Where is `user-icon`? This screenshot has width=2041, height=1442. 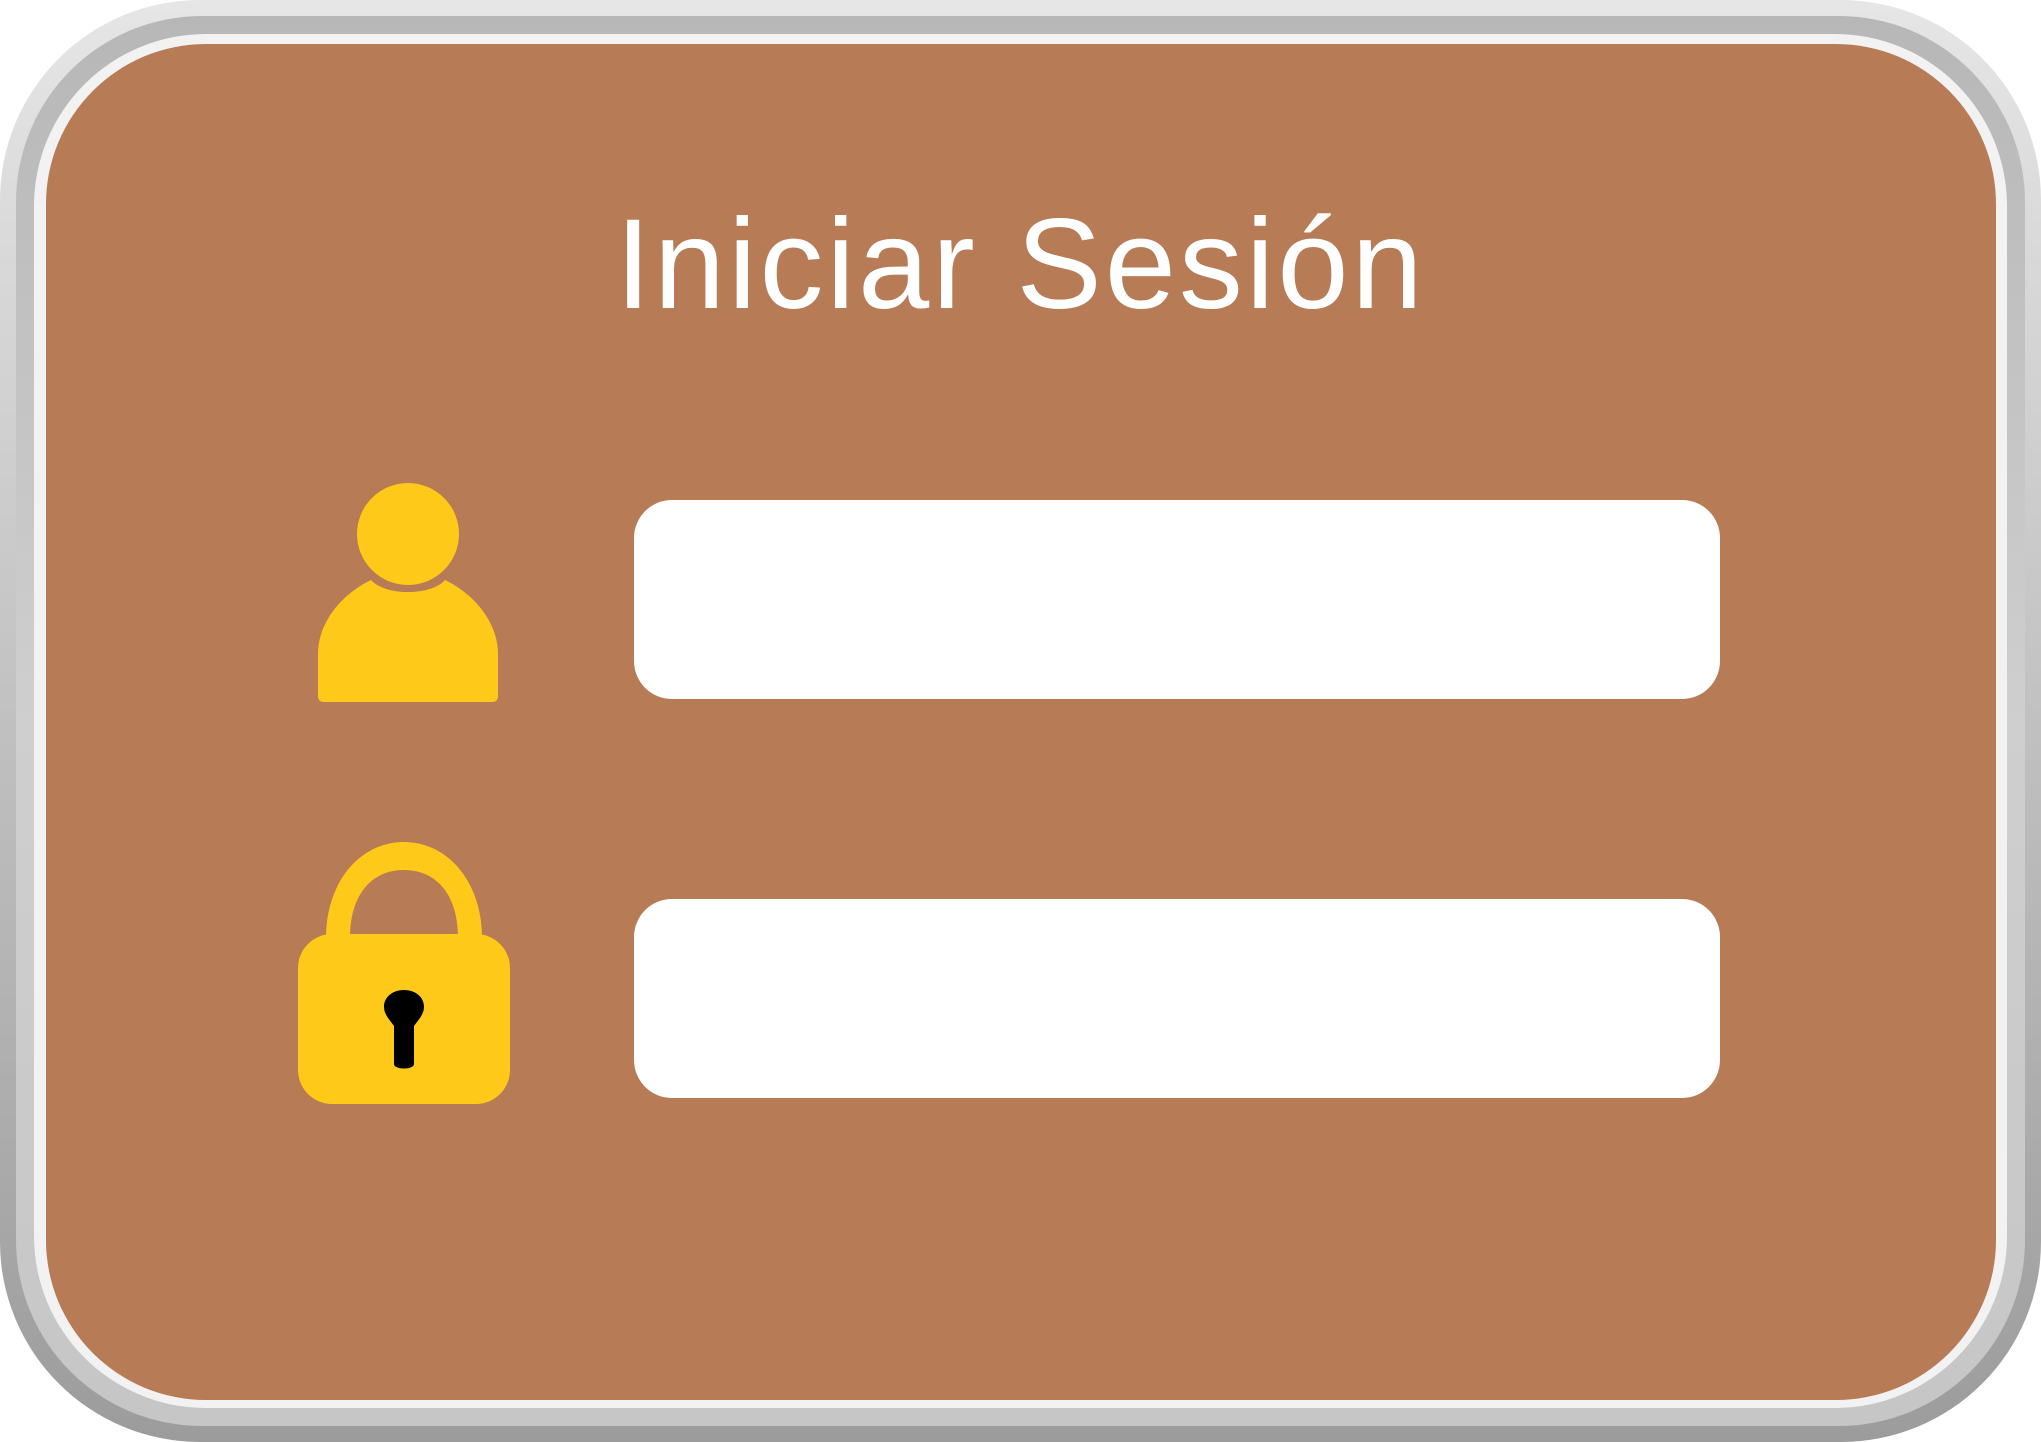 user-icon is located at coordinates (408, 592).